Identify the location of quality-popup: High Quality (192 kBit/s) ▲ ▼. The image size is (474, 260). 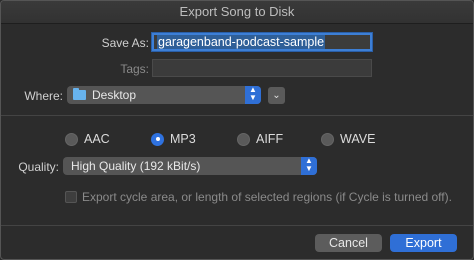
(190, 166).